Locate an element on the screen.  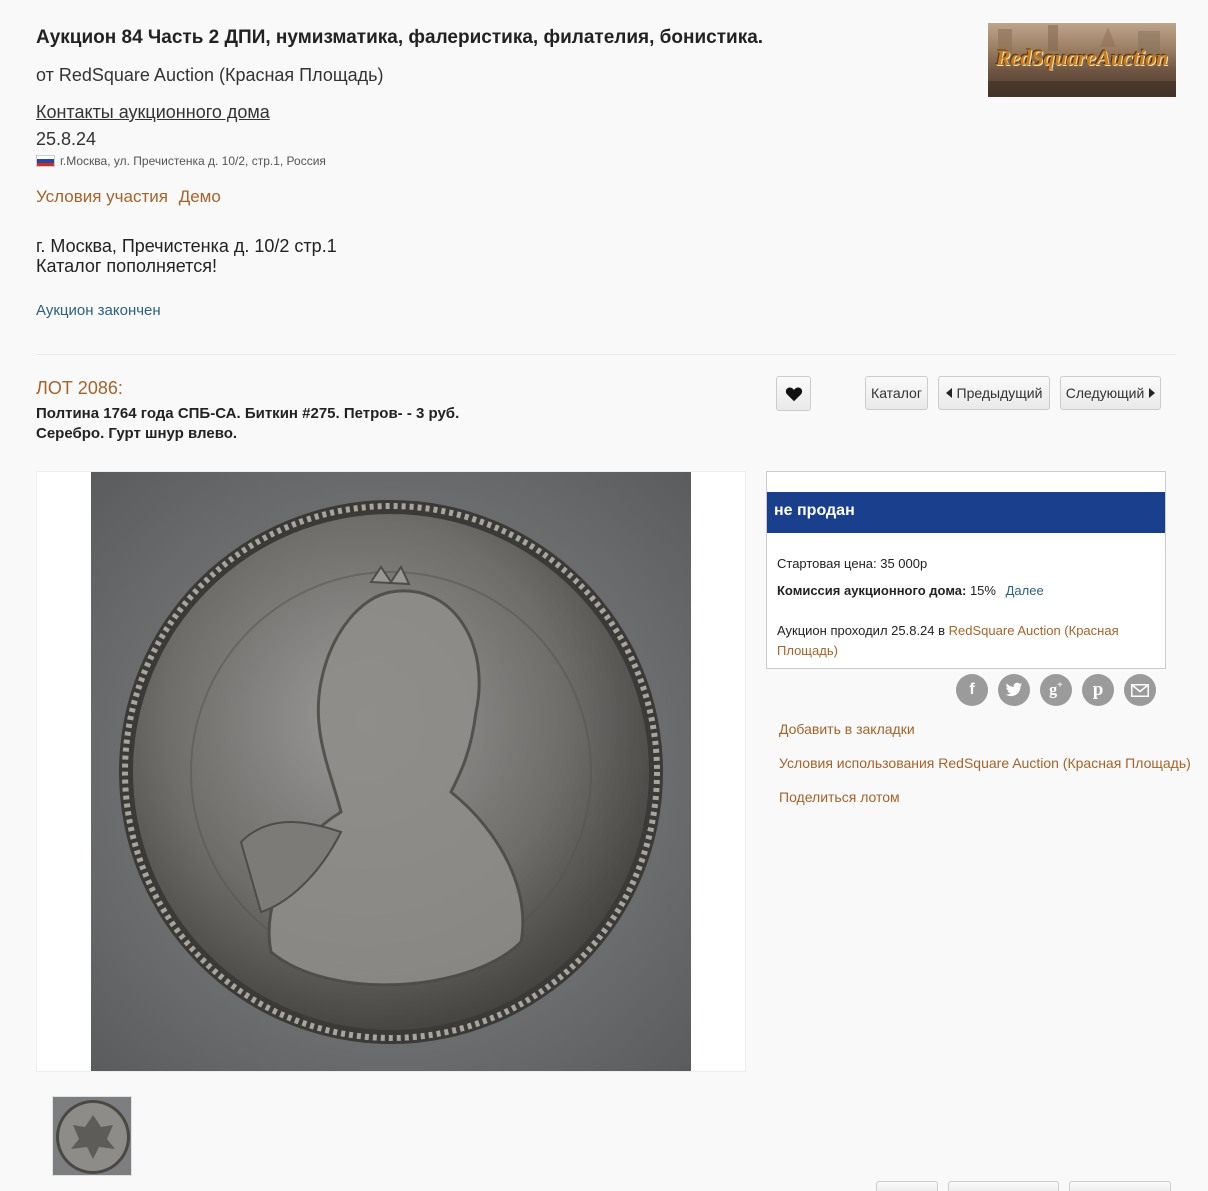
conditions-row: Условия участия Демо is located at coordinates (131, 197).